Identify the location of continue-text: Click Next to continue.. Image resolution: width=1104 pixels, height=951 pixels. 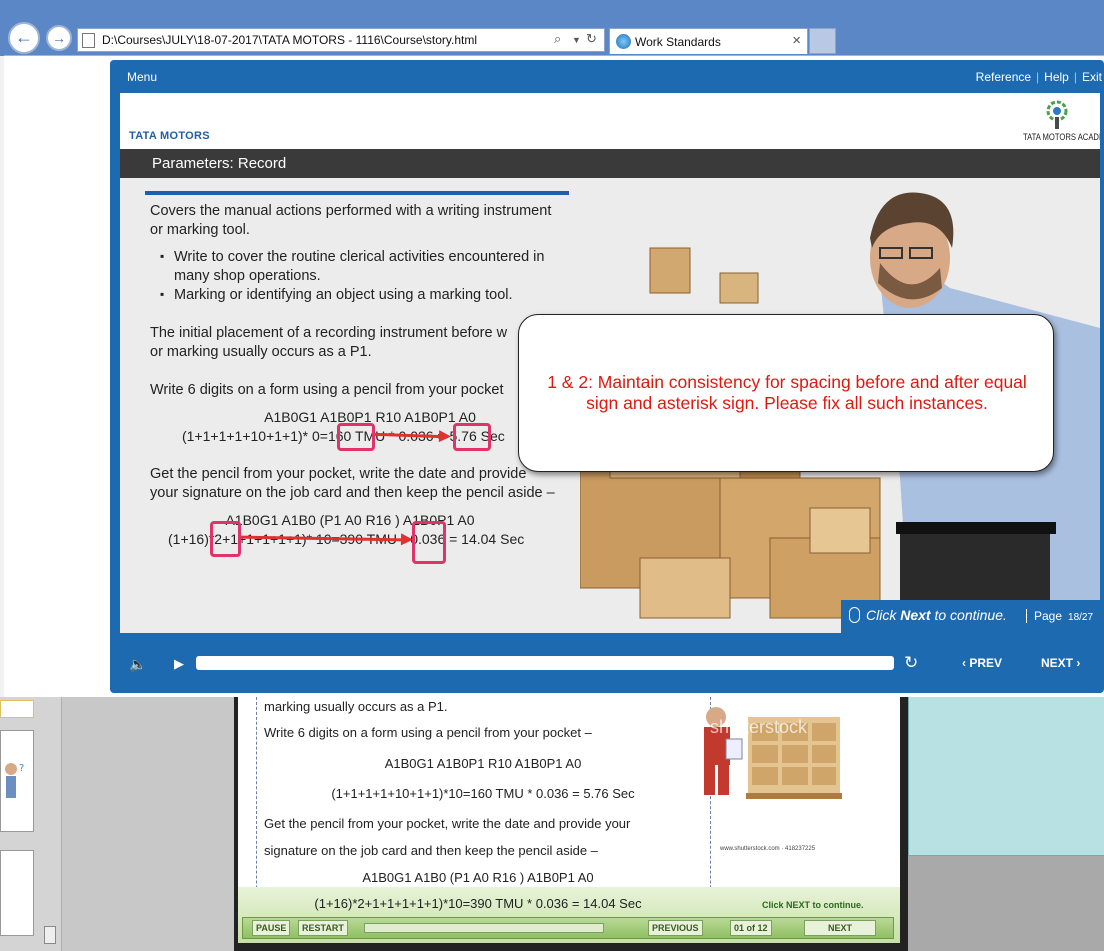
(936, 615).